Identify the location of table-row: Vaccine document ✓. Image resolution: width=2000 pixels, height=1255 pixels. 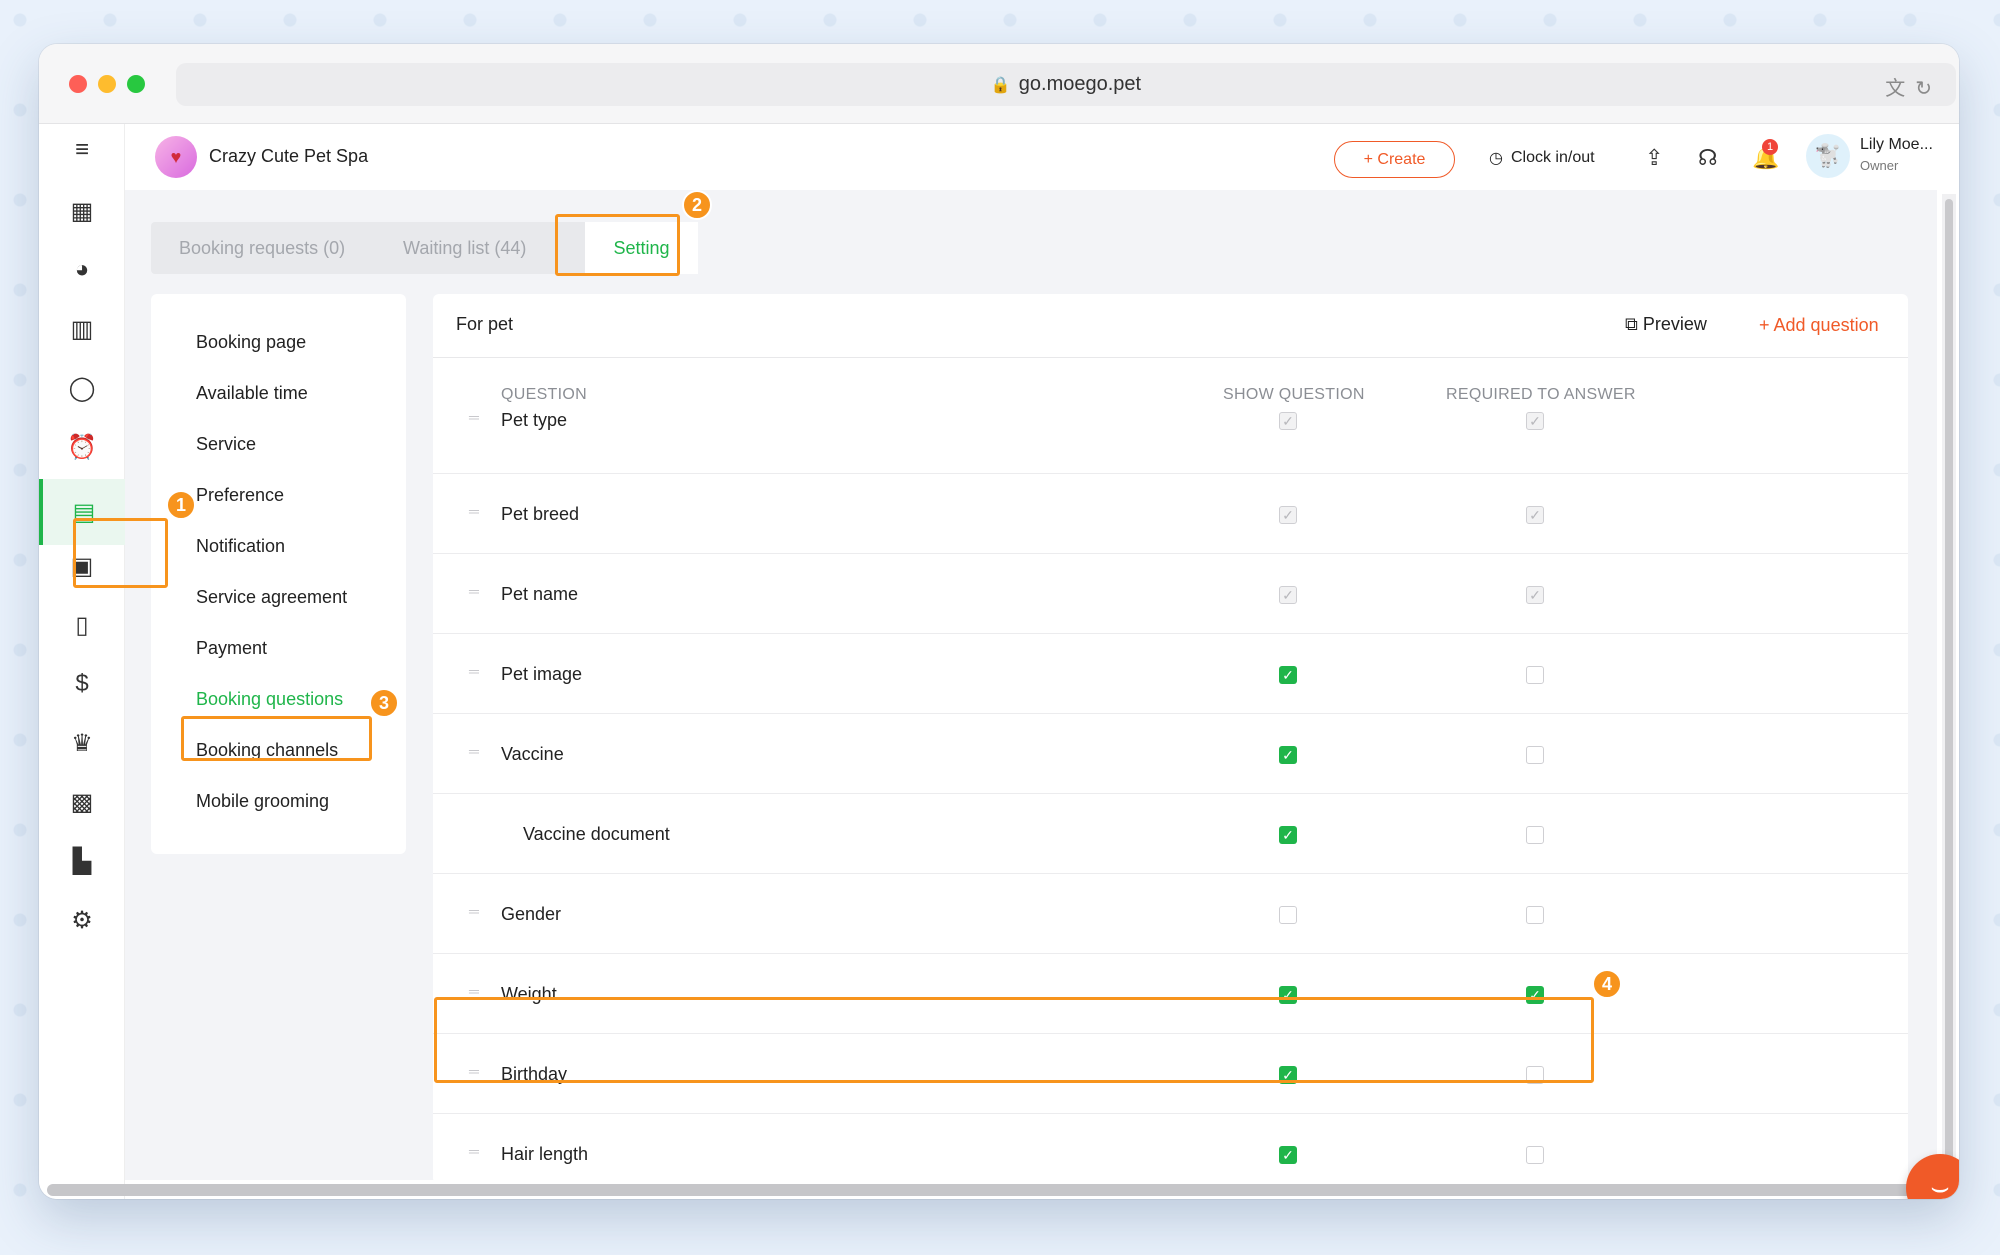
(1170, 834).